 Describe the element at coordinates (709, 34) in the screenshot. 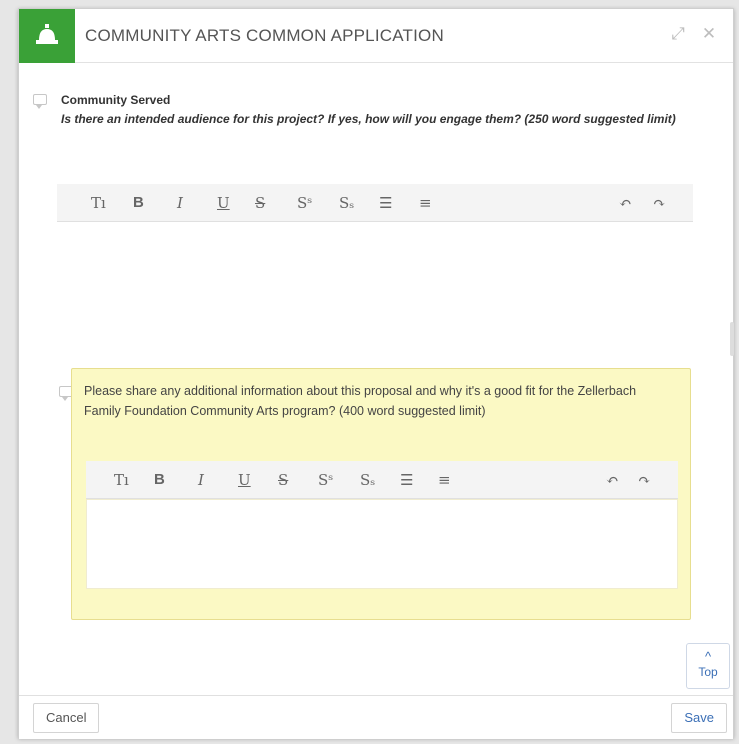

I see `close-icon: ✕` at that location.